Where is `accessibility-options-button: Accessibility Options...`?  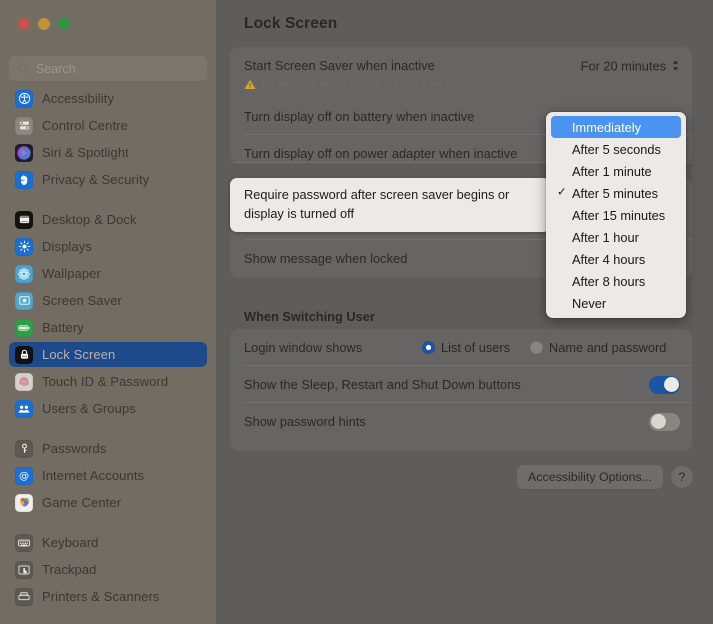
accessibility-options-button: Accessibility Options... is located at coordinates (590, 477).